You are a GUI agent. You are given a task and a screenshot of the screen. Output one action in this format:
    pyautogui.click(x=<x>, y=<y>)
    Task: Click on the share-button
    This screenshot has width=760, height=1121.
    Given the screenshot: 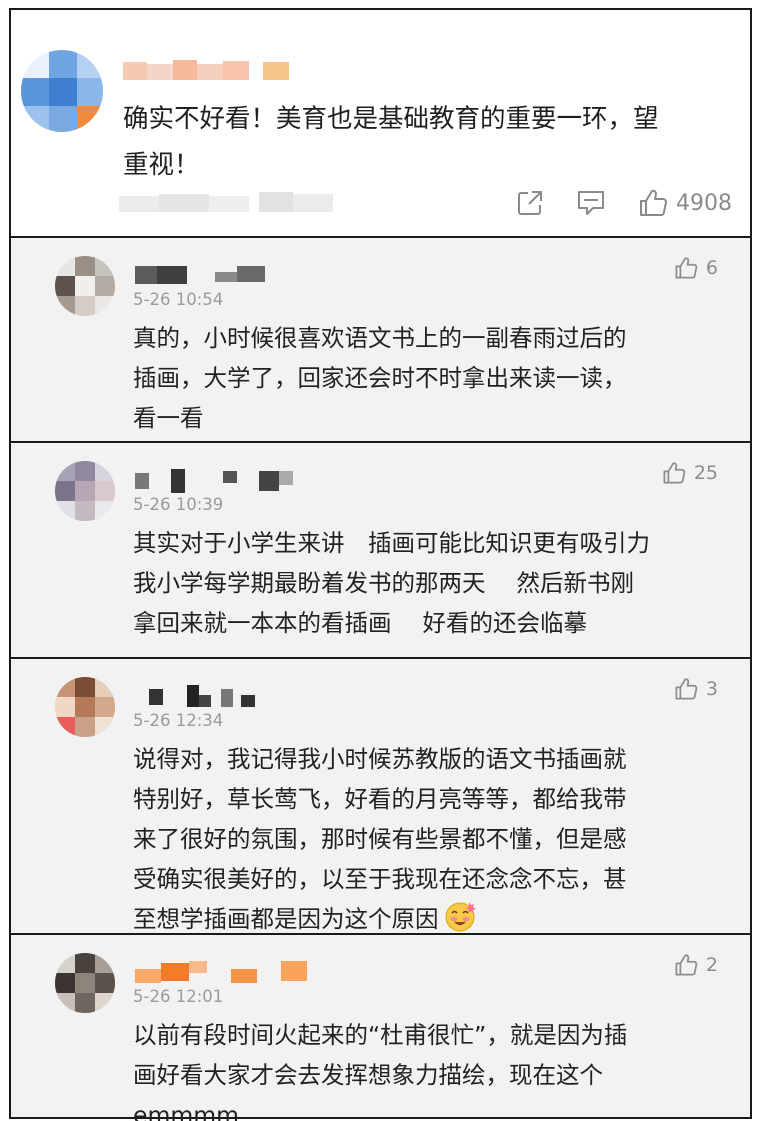 What is the action you would take?
    pyautogui.click(x=530, y=203)
    